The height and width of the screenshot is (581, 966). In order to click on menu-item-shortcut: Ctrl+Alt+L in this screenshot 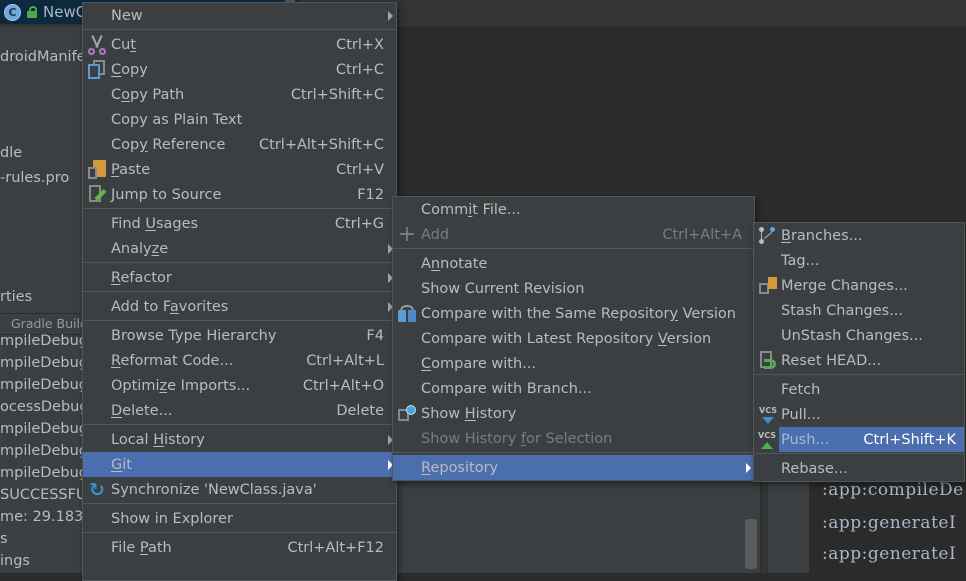, I will do `click(345, 360)`.